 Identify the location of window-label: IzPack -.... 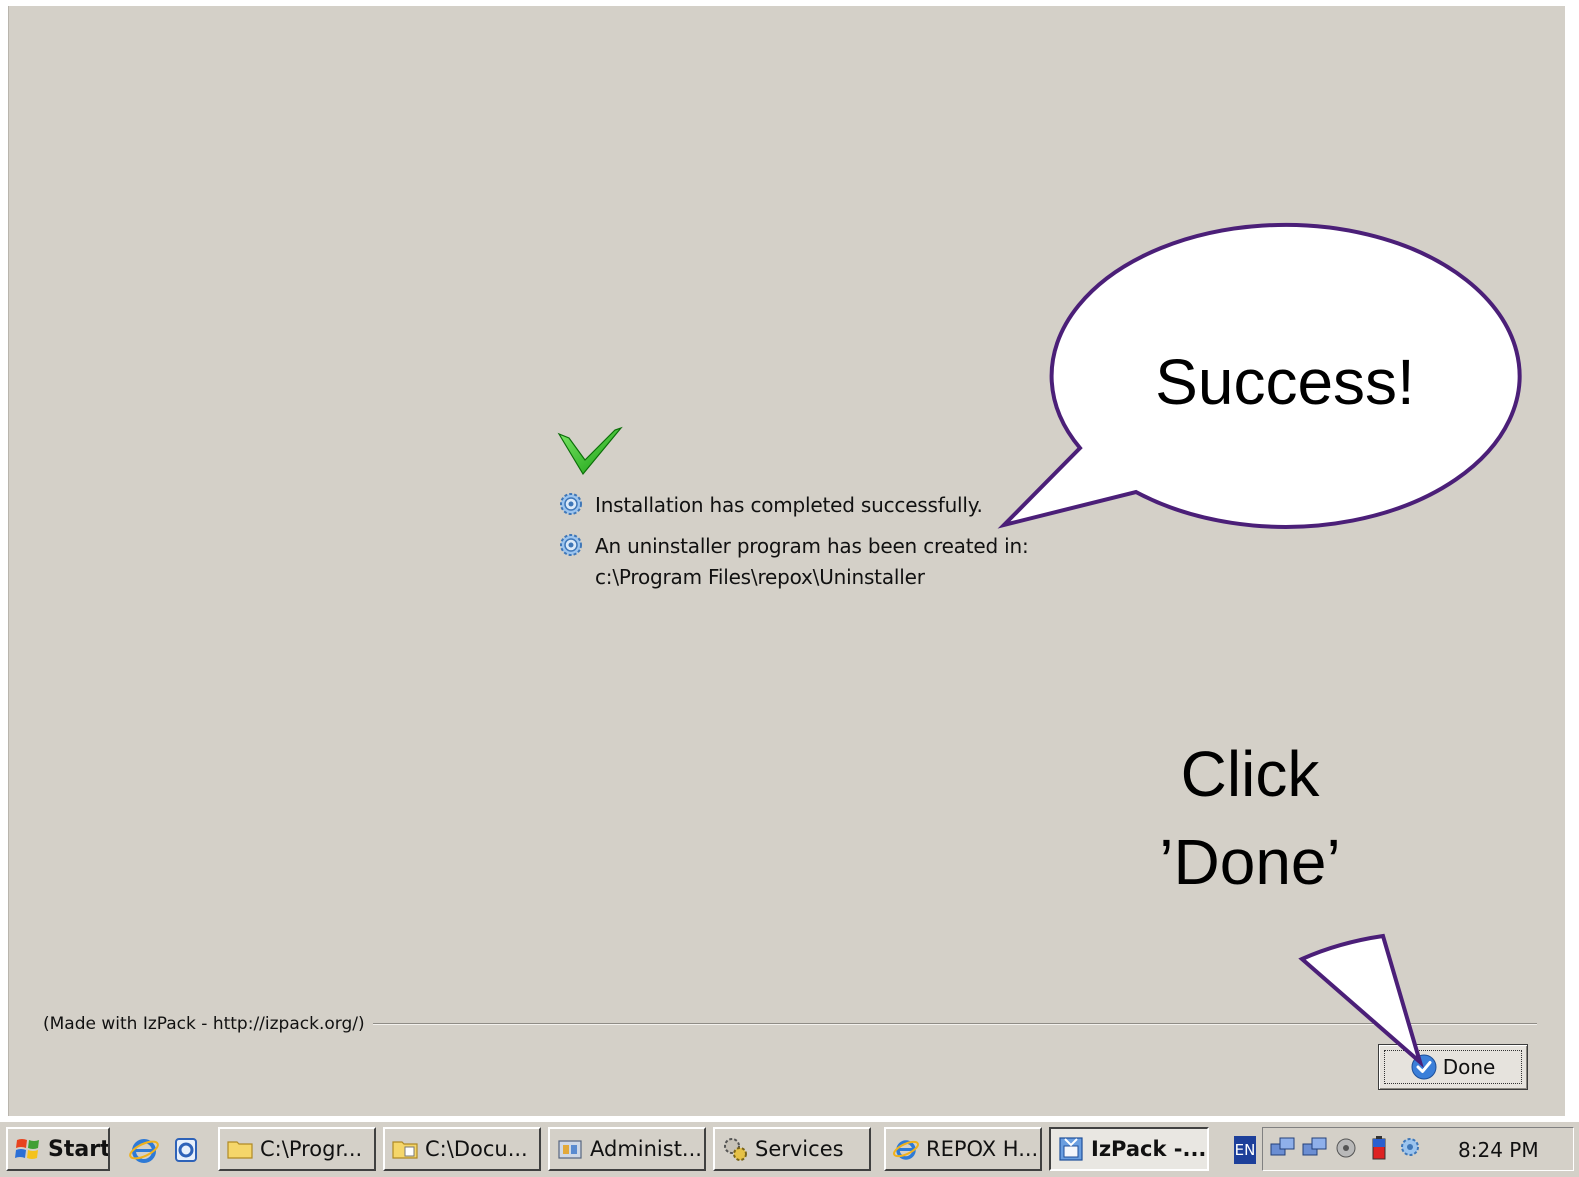
(1149, 1149).